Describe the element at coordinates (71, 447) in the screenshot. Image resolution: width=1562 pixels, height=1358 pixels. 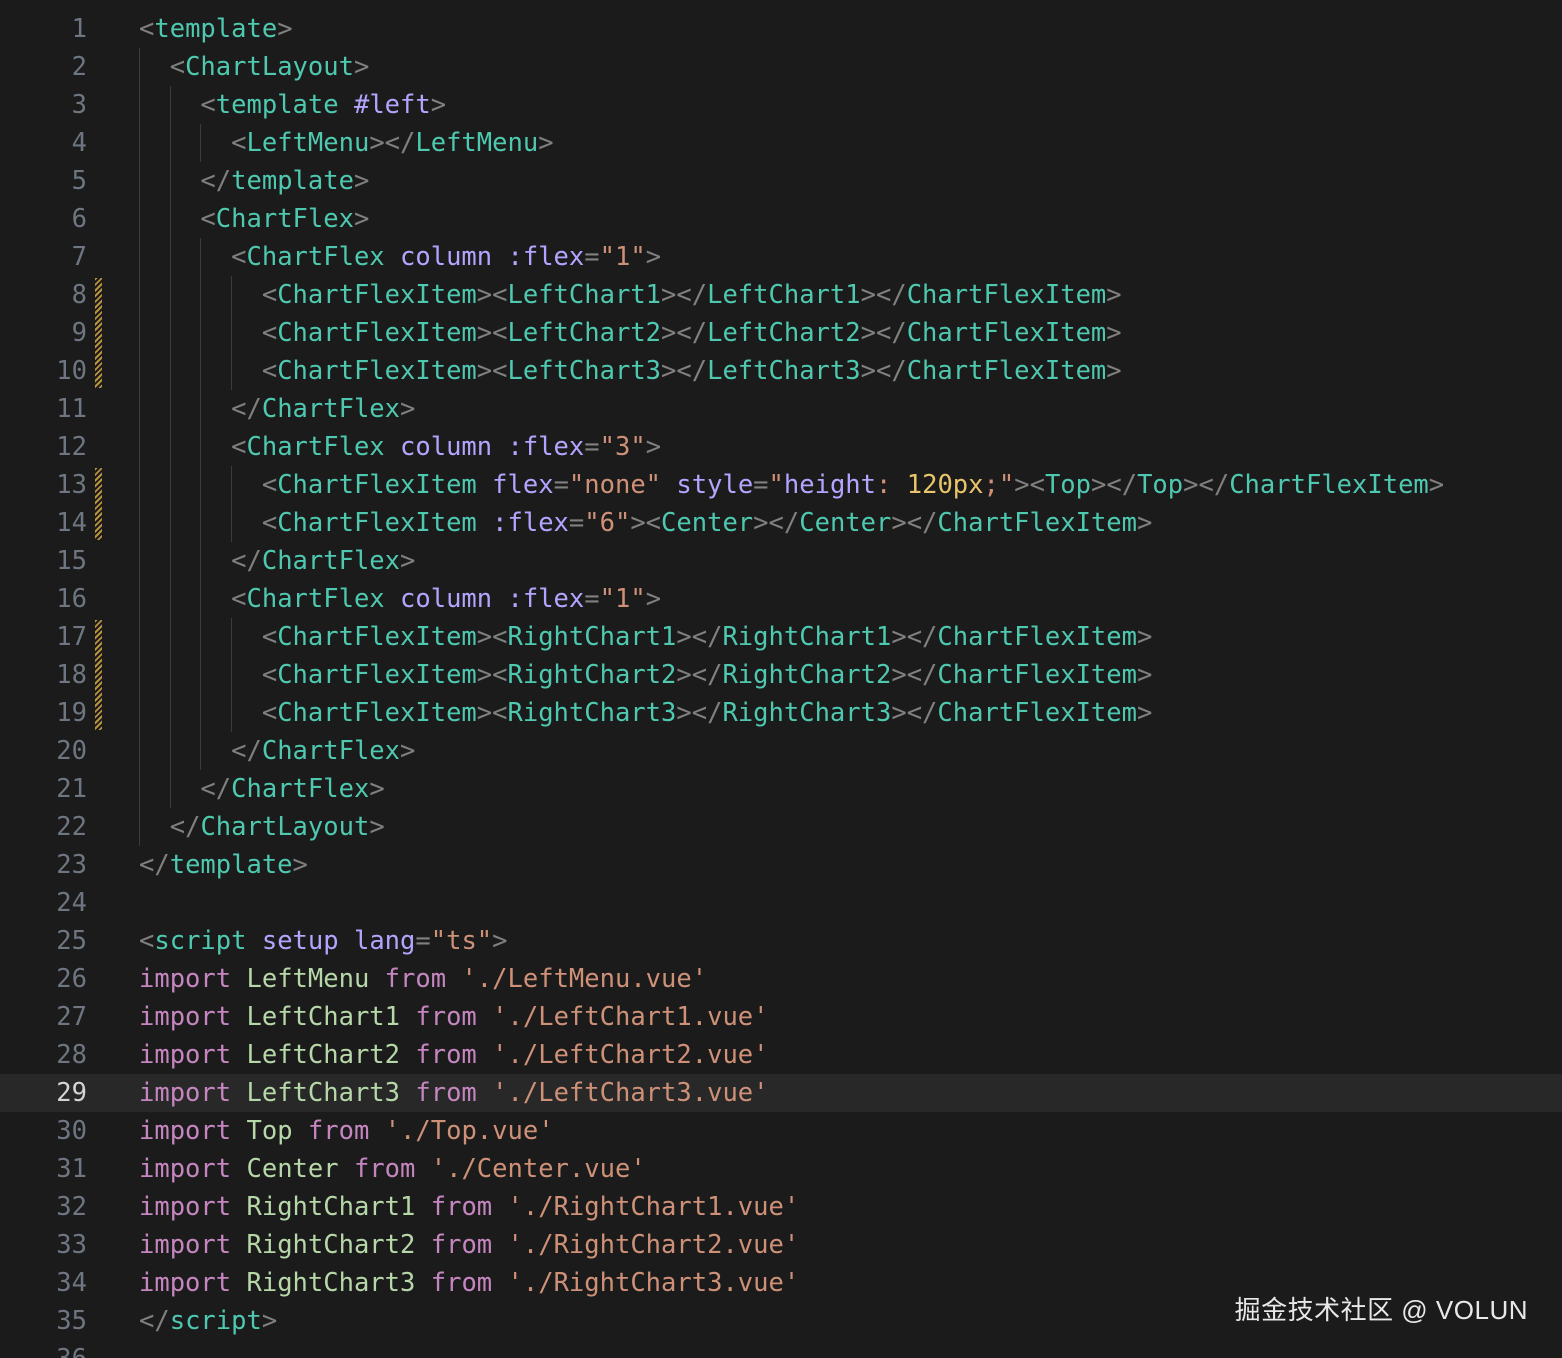
I see `line-number: 12` at that location.